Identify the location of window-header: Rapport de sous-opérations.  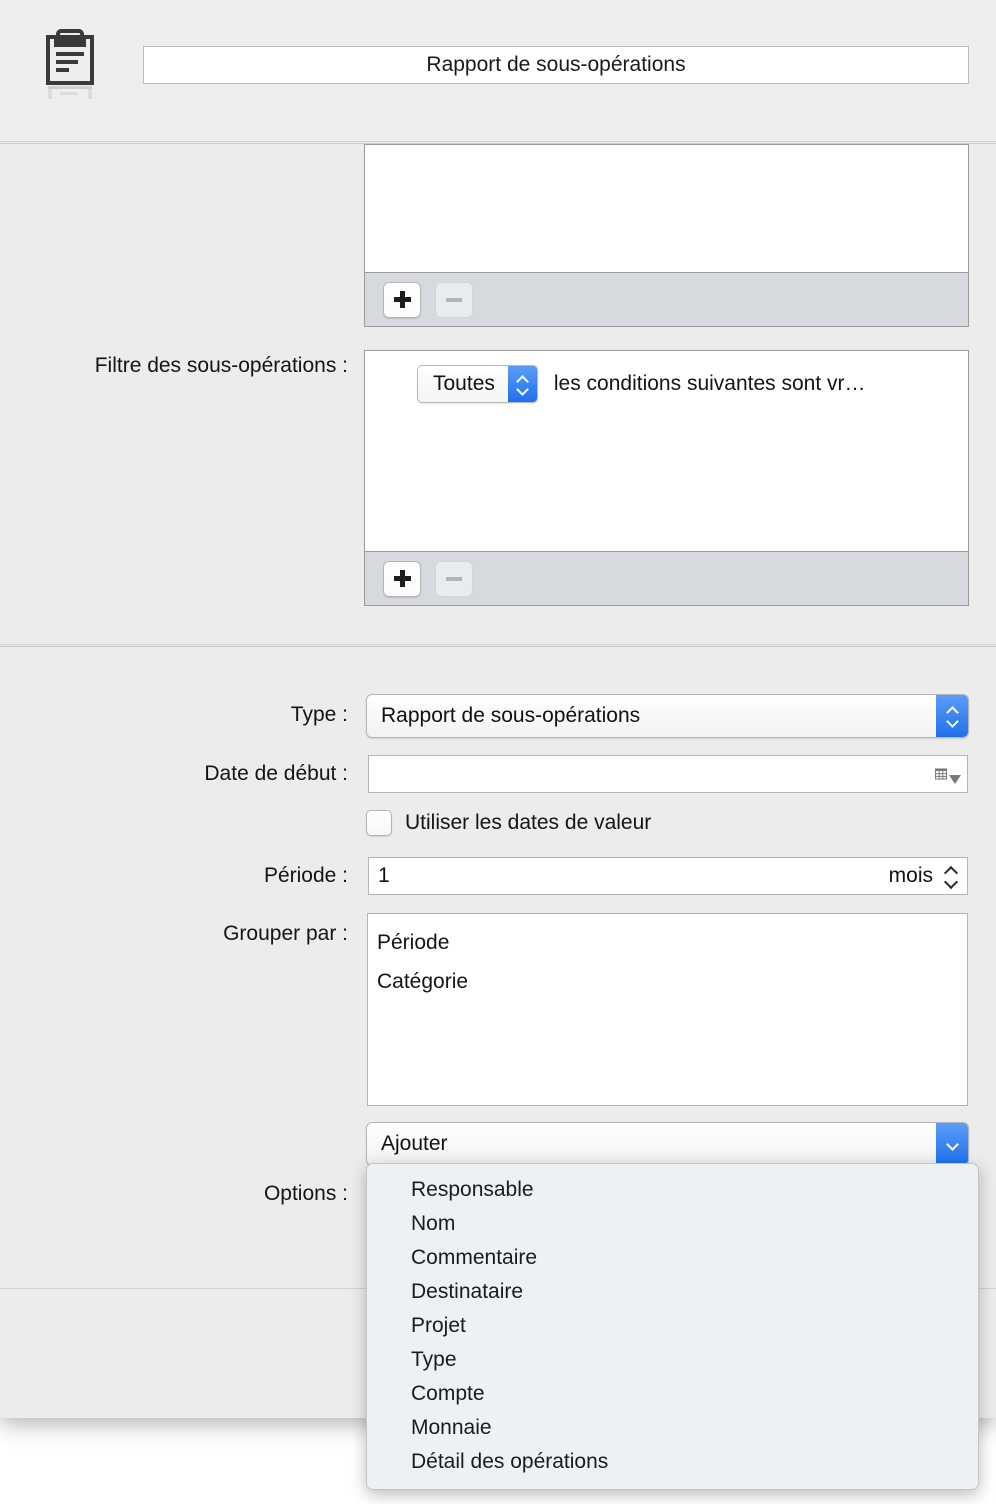
(498, 71).